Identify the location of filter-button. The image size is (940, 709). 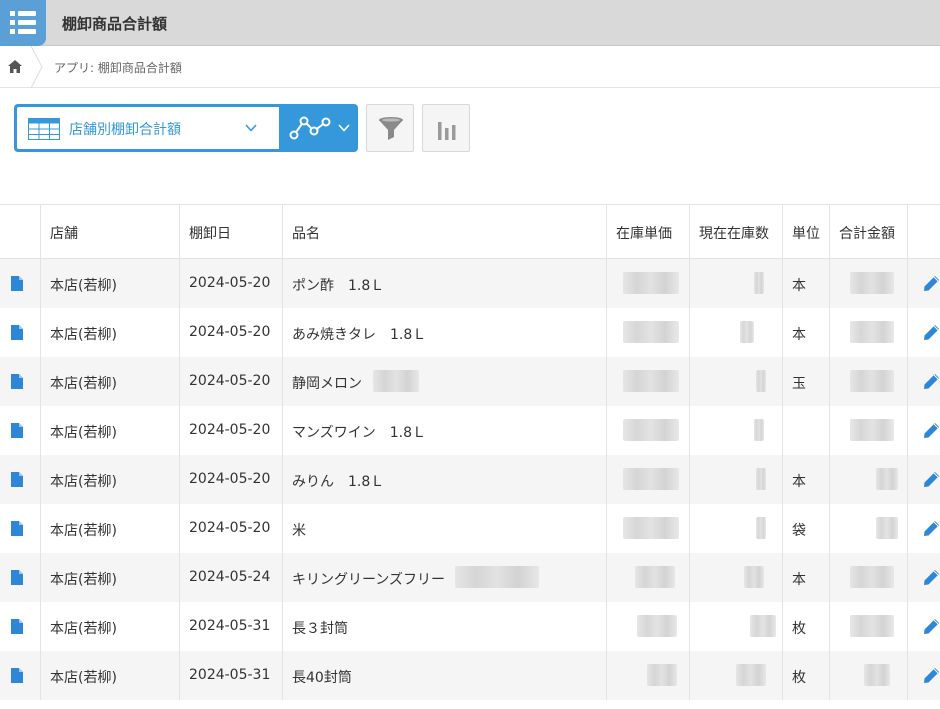
(390, 128).